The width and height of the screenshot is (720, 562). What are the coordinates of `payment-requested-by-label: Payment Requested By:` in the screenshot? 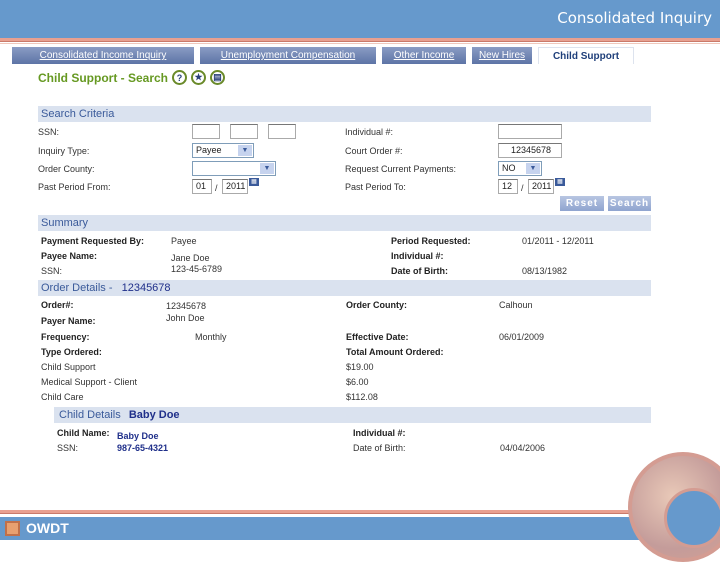 It's located at (93, 241).